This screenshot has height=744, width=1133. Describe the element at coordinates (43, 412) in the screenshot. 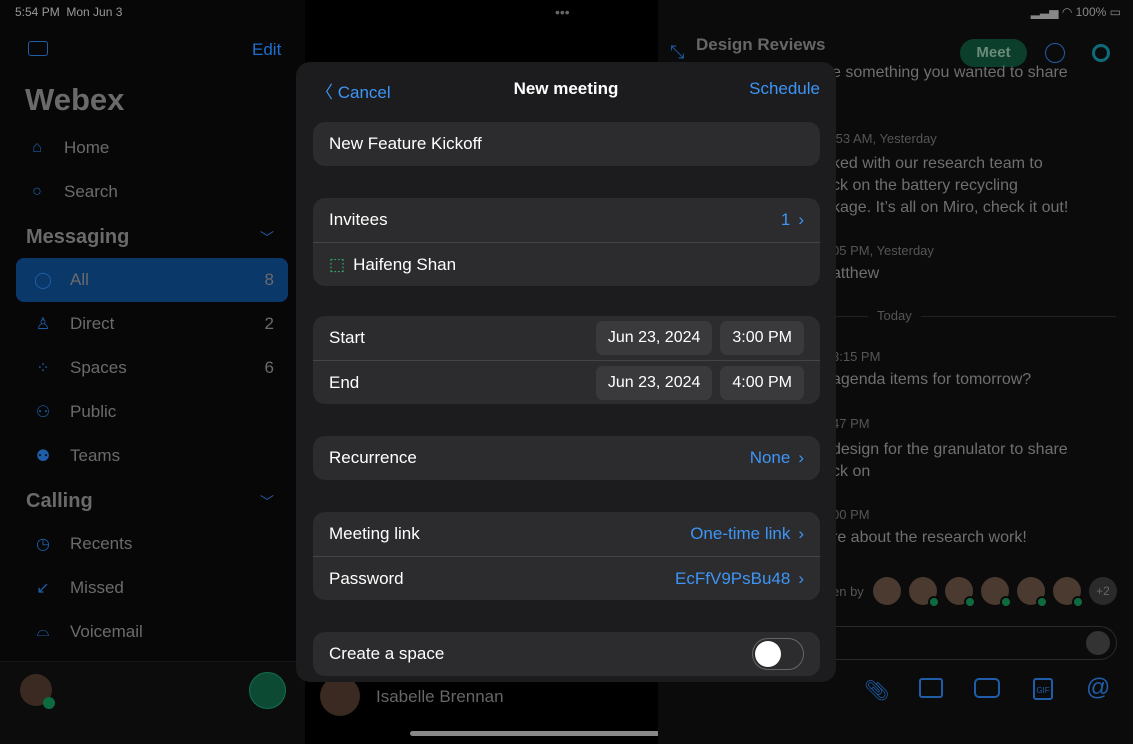

I see `public-icon: ⚇` at that location.